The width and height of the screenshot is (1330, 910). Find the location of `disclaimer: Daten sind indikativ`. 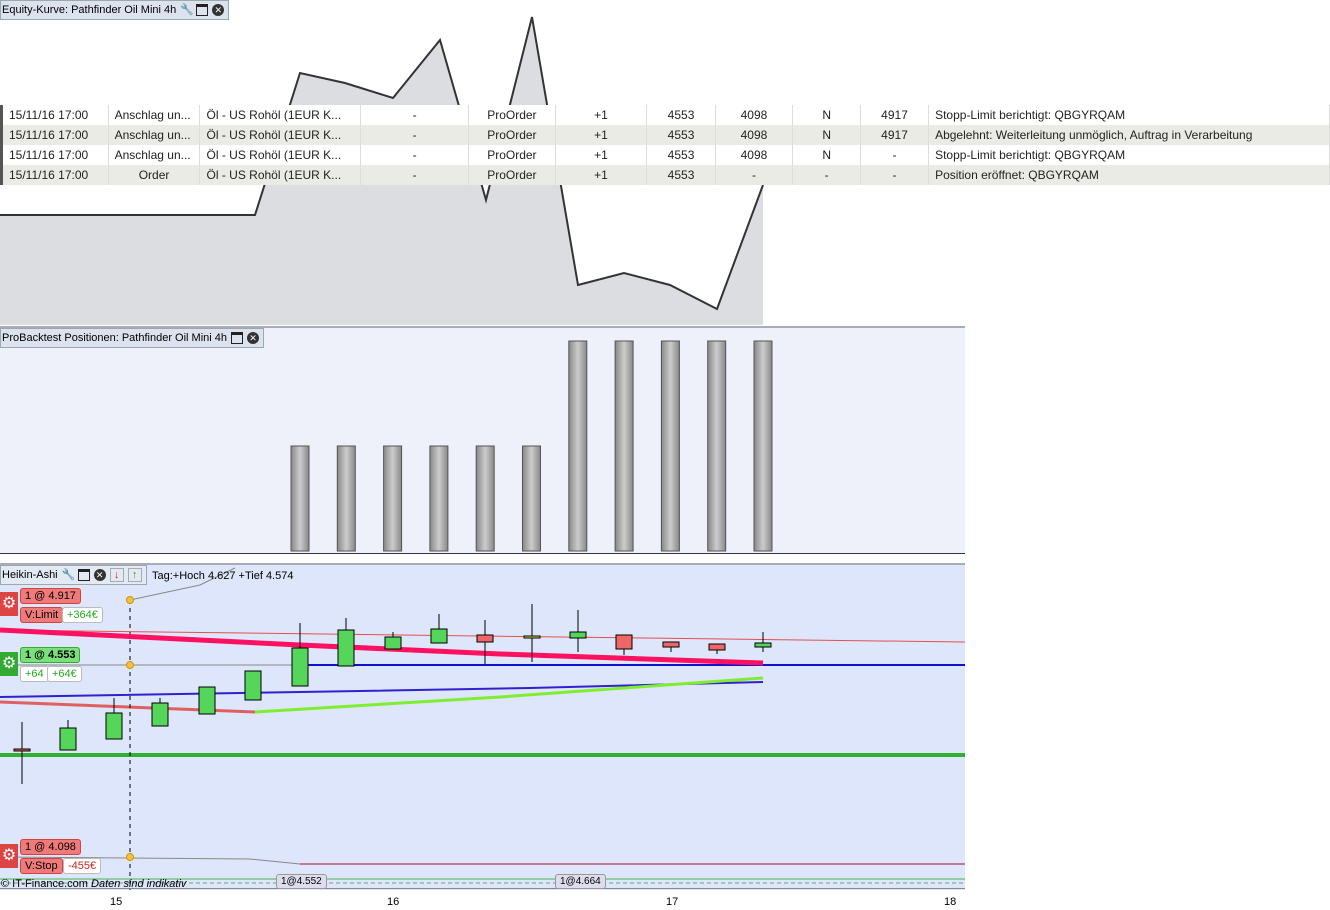

disclaimer: Daten sind indikativ is located at coordinates (139, 884).